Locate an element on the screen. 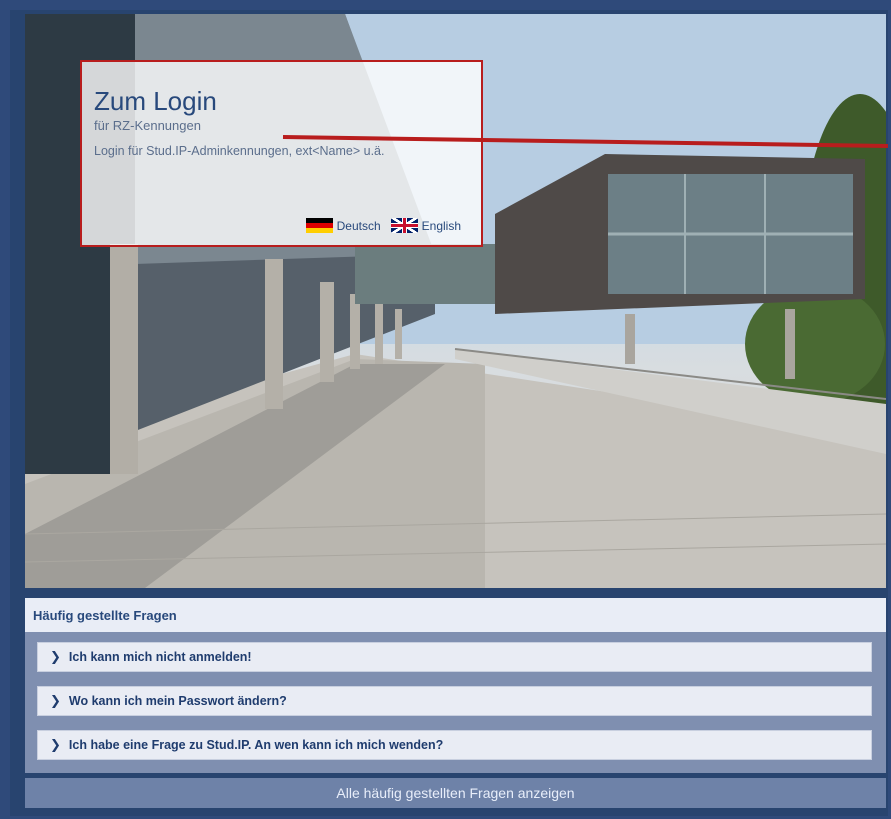 Image resolution: width=891 pixels, height=819 pixels. show-all-faq-link: Alle häufig gestellten Fragen anzeigen is located at coordinates (455, 793).